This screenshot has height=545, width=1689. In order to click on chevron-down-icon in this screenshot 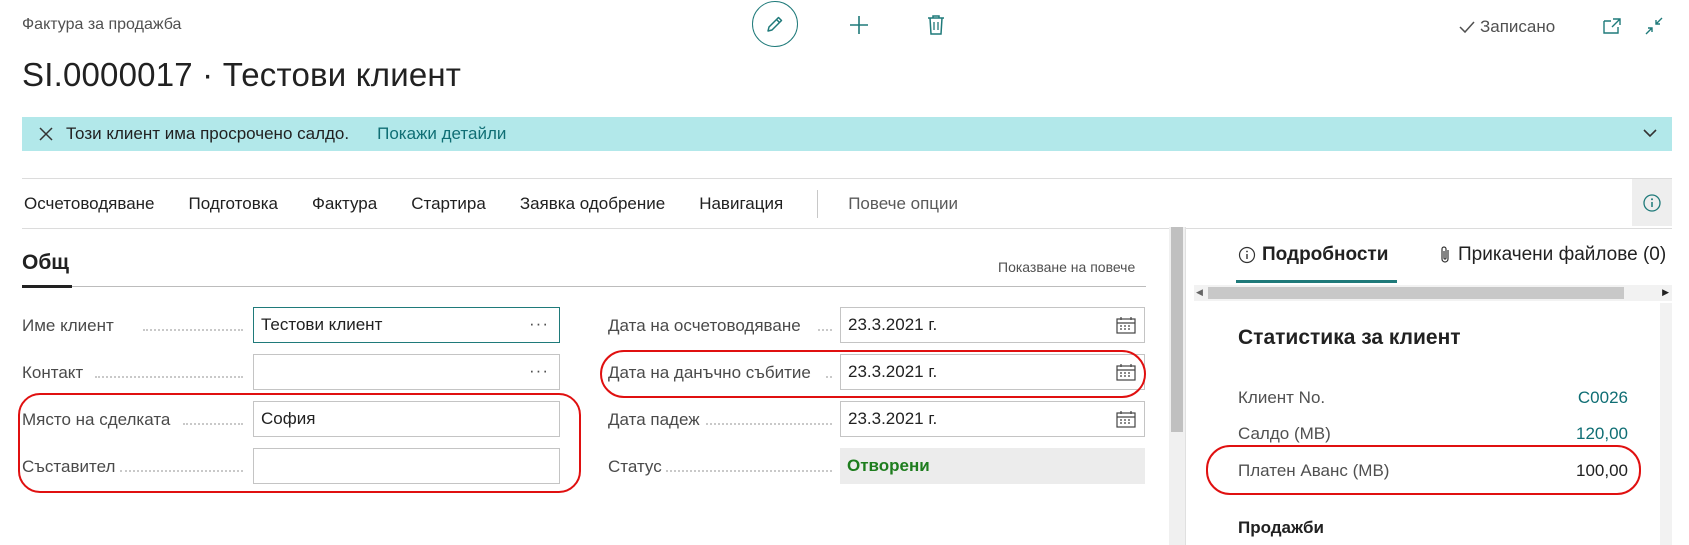, I will do `click(1650, 133)`.